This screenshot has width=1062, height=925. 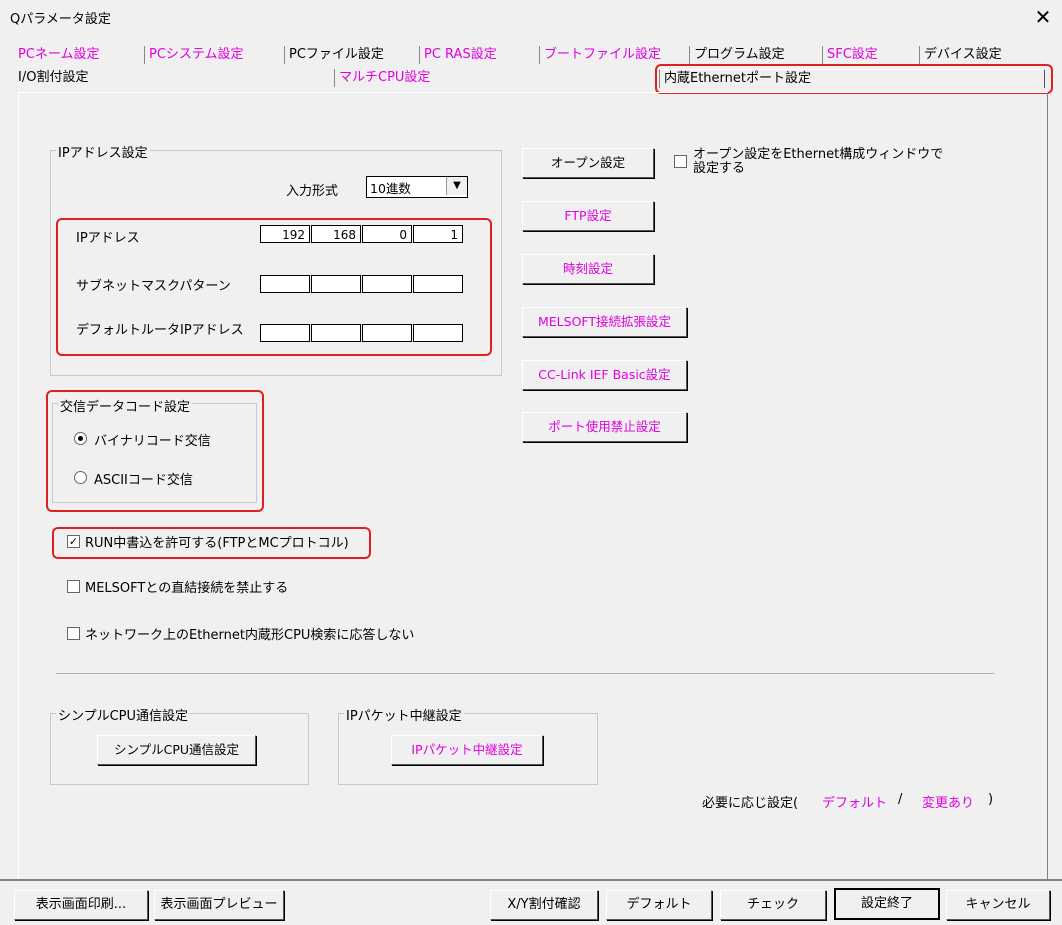 I want to click on run-write-label: RUN中書込を許可する(FTPとMCプロトコル), so click(x=217, y=543).